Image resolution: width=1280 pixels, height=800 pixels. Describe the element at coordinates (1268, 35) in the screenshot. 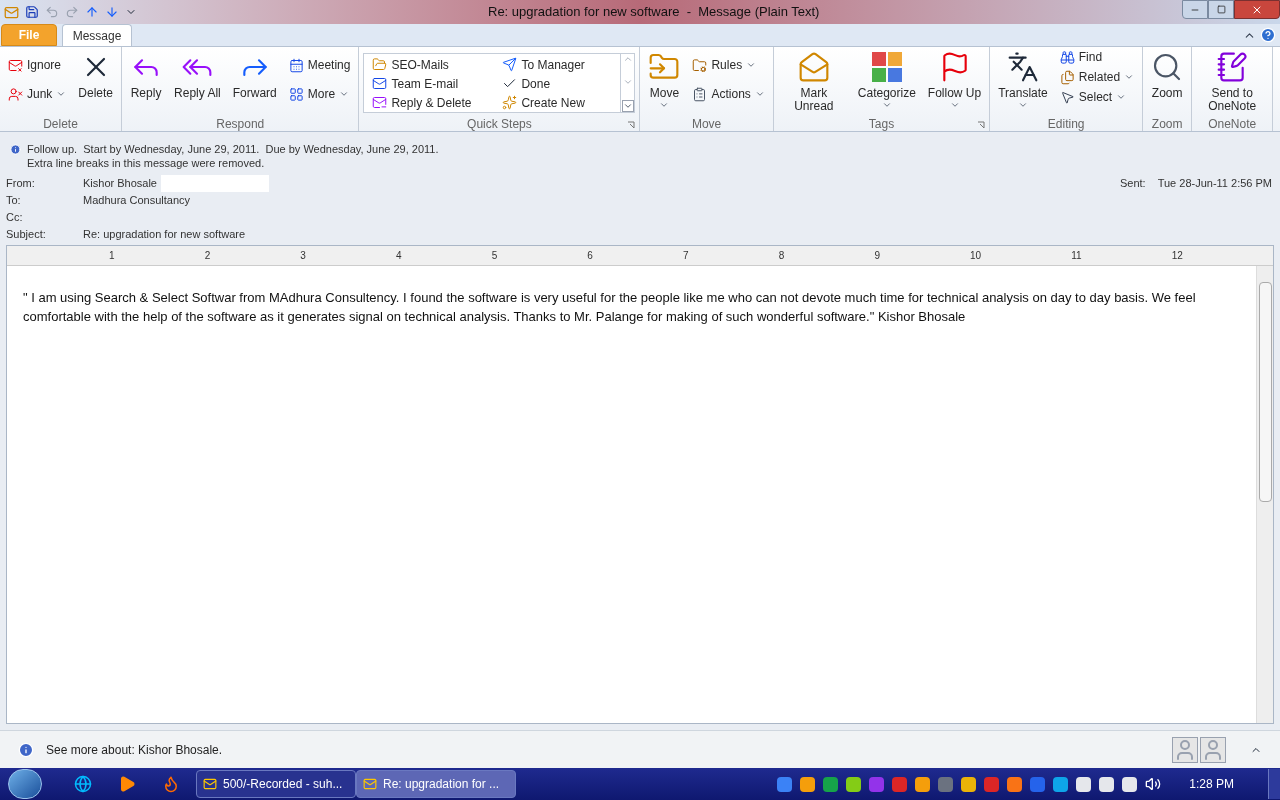

I see `help-icon` at that location.